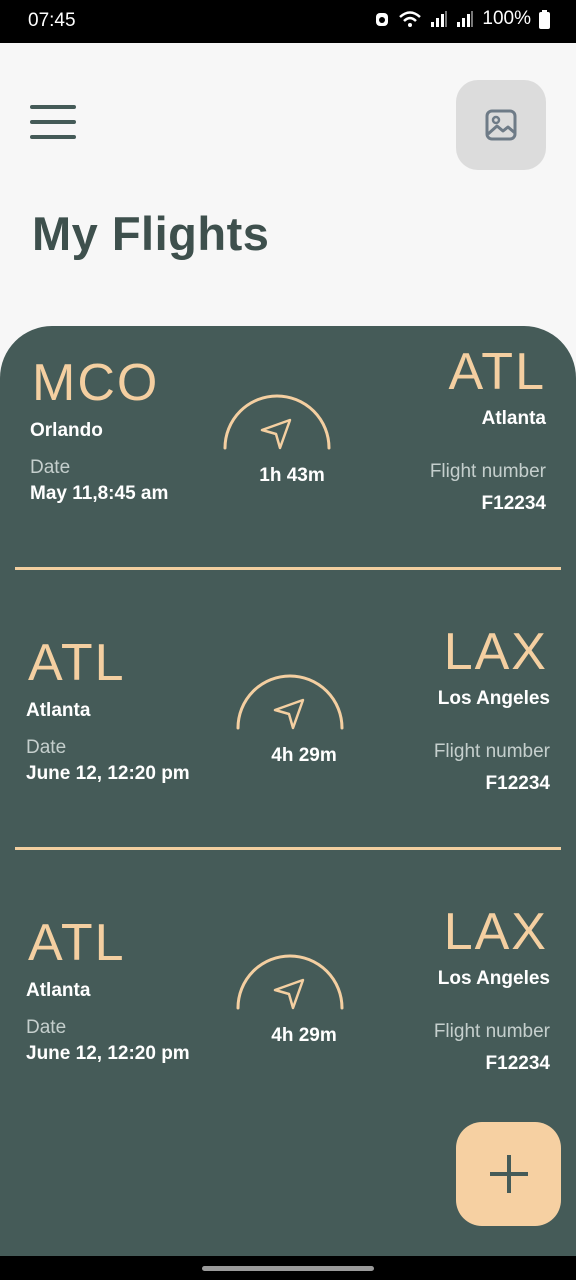  I want to click on signal-icon, so click(439, 19).